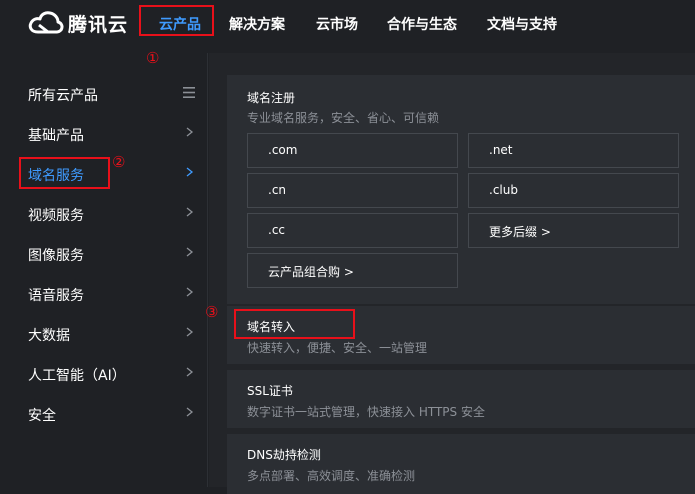  I want to click on tld-option-com: .com, so click(352, 150).